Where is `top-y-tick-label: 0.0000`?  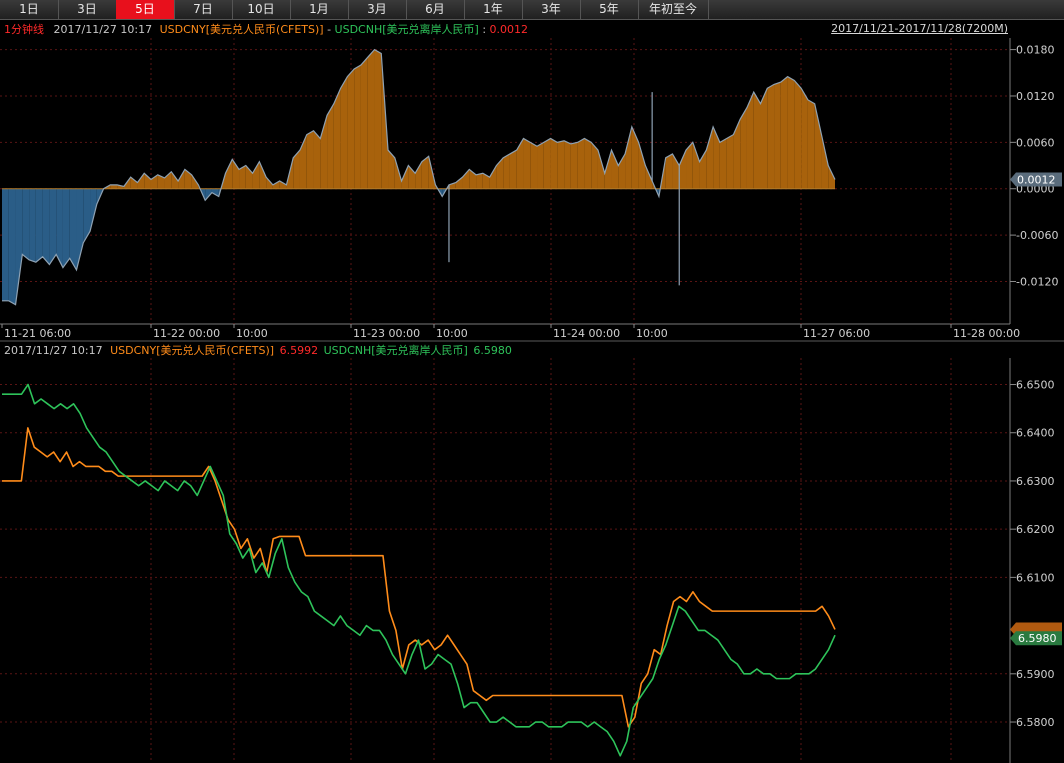
top-y-tick-label: 0.0000 is located at coordinates (1035, 189).